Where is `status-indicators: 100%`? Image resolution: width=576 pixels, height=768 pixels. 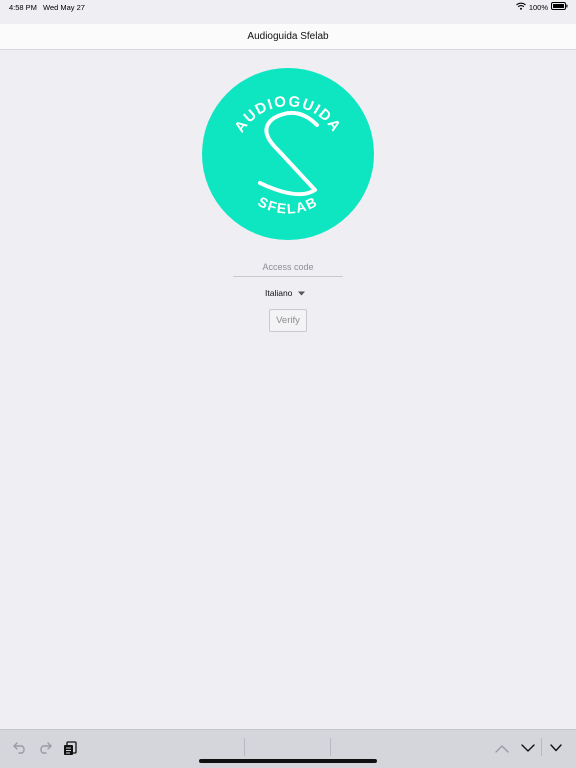 status-indicators: 100% is located at coordinates (541, 7).